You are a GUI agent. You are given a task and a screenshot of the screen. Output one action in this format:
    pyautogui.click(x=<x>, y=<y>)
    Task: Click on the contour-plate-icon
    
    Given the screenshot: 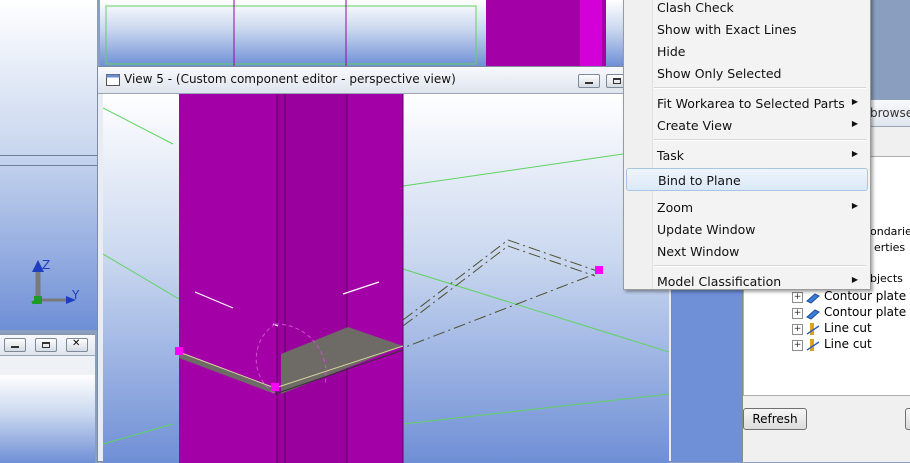 What is the action you would take?
    pyautogui.click(x=813, y=314)
    